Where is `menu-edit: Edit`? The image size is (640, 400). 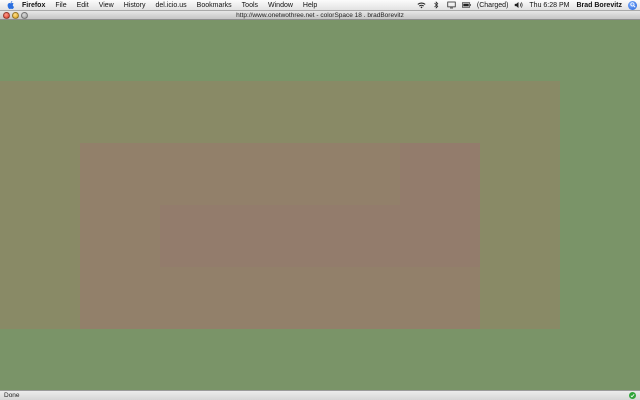
menu-edit: Edit is located at coordinates (83, 5).